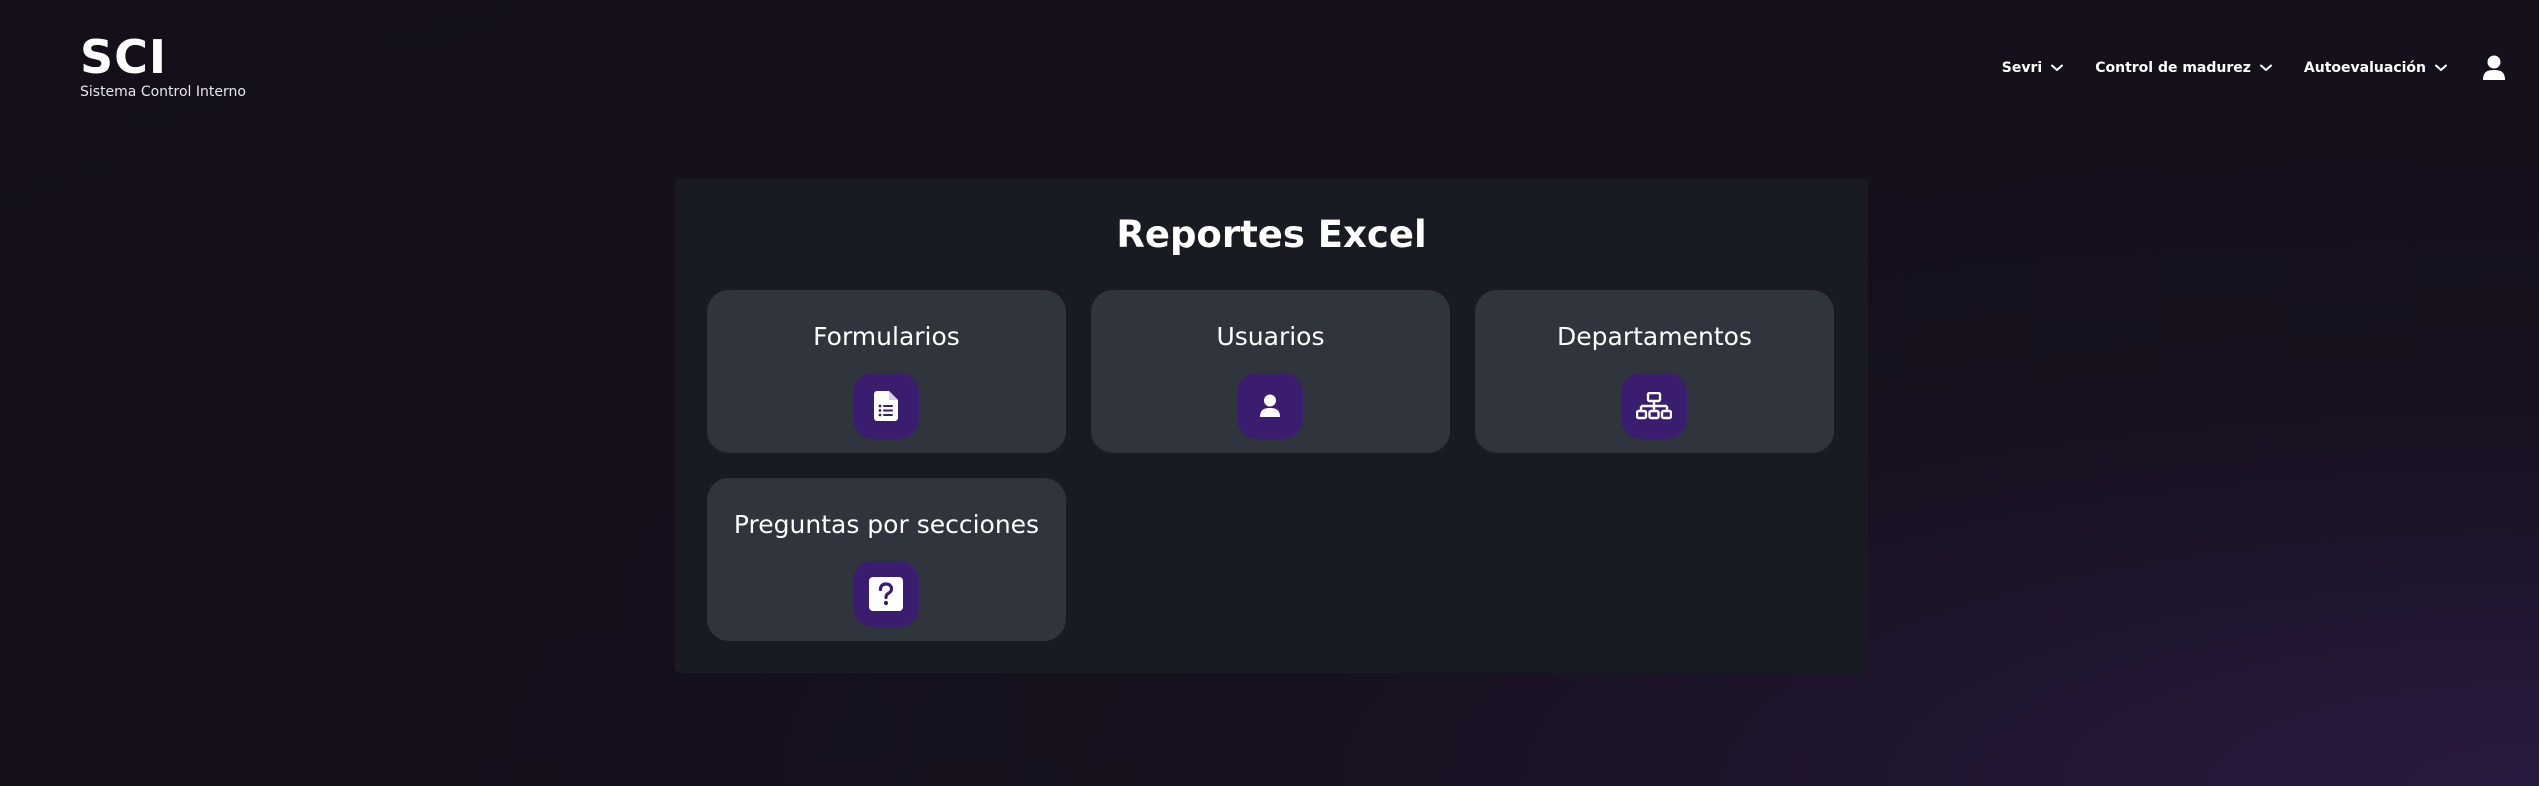 This screenshot has width=2539, height=786. I want to click on brand-logo: SCI Sistema Control Interno, so click(163, 65).